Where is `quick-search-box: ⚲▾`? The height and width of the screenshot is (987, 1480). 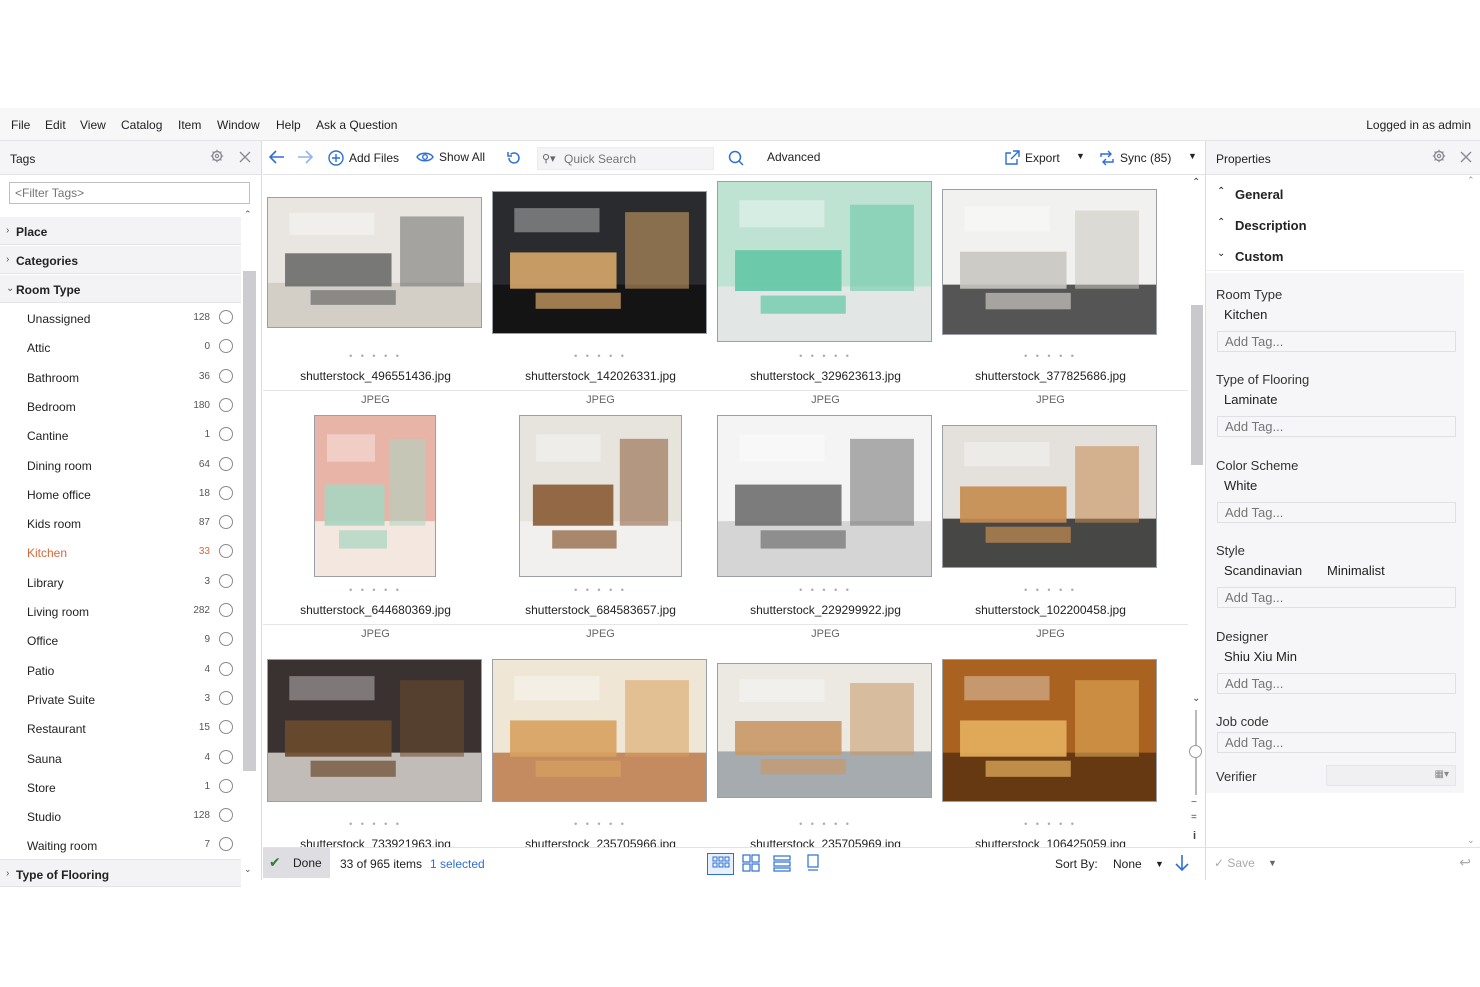
quick-search-box: ⚲▾ is located at coordinates (625, 158).